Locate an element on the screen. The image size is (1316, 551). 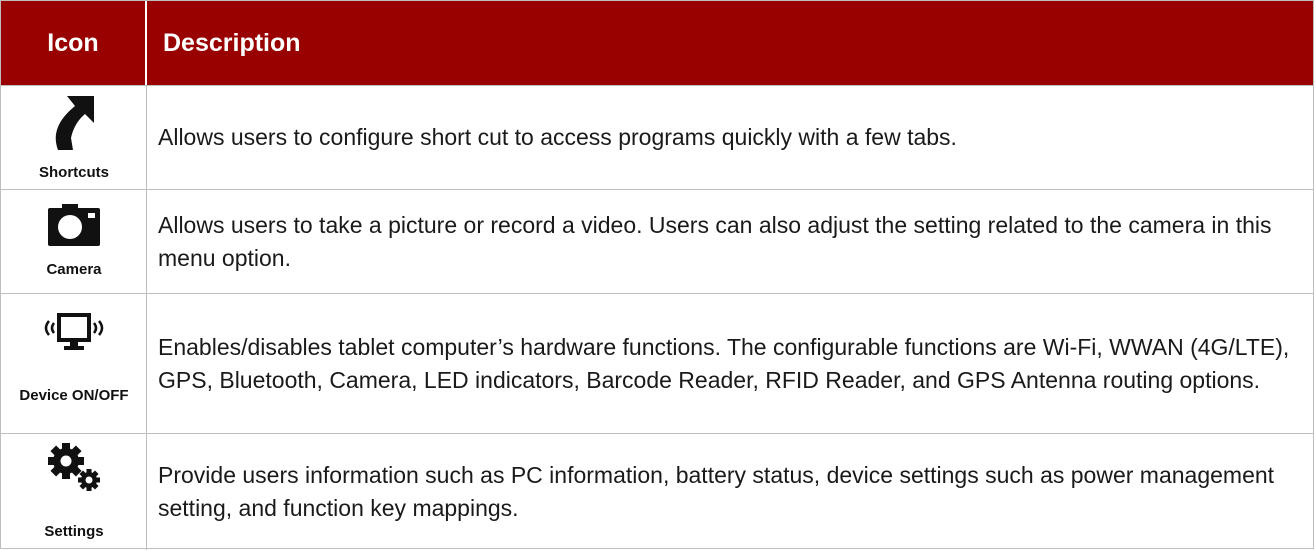
icon-label: Device ON/OFF is located at coordinates (74, 395).